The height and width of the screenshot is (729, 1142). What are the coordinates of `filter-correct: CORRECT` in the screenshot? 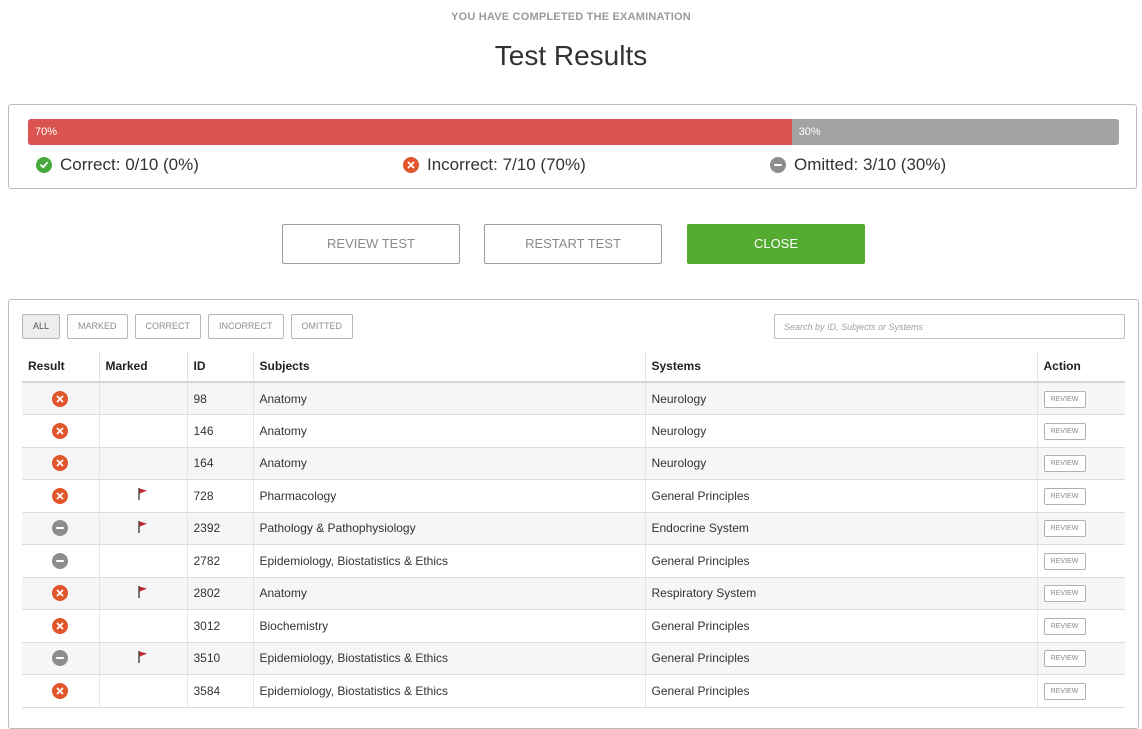 It's located at (168, 326).